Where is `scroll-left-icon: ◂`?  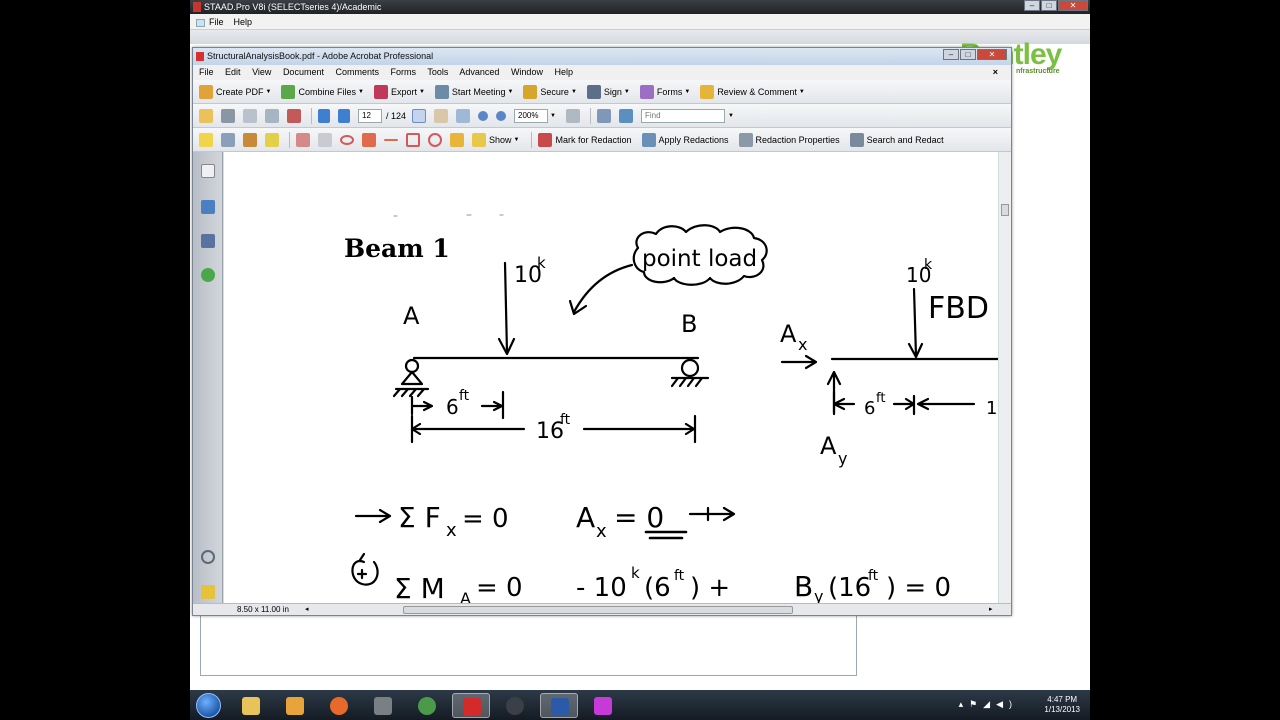
scroll-left-icon: ◂ is located at coordinates (307, 609).